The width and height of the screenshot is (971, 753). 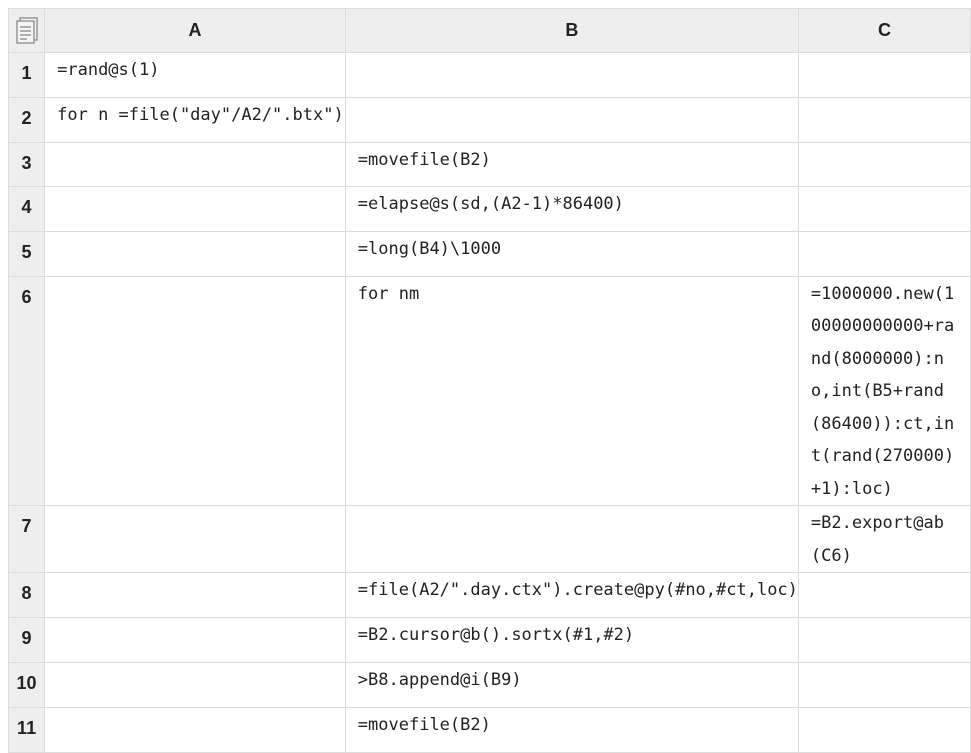 What do you see at coordinates (195, 539) in the screenshot?
I see `cell-a7` at bounding box center [195, 539].